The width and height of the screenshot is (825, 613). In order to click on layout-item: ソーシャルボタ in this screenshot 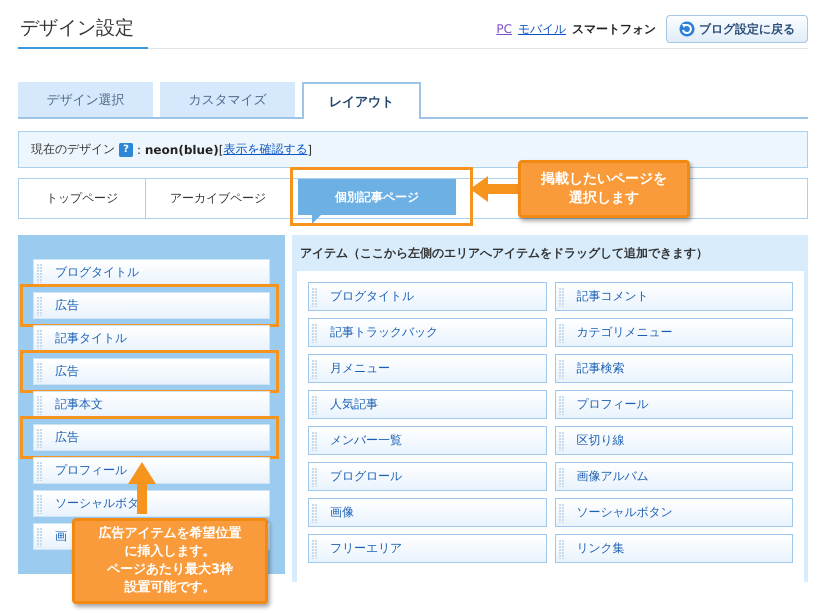, I will do `click(151, 503)`.